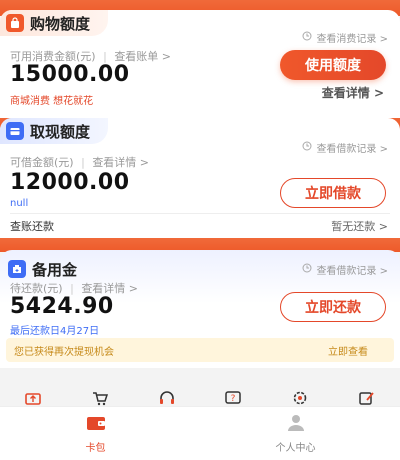 This screenshot has height=460, width=400. I want to click on loan-record-link: 查看借款记录 >, so click(345, 147).